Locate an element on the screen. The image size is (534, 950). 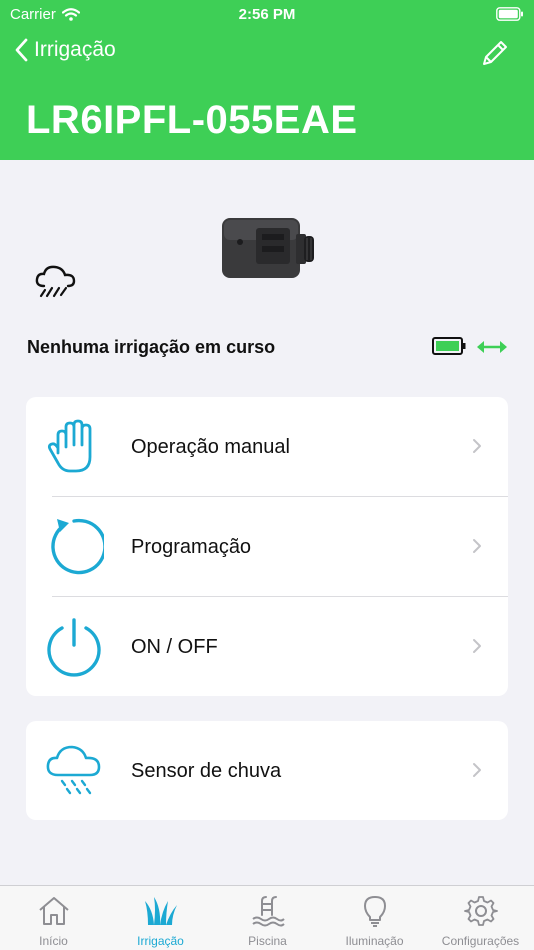
menu-item-rain-sensor: Sensor de chuva is located at coordinates (267, 770).